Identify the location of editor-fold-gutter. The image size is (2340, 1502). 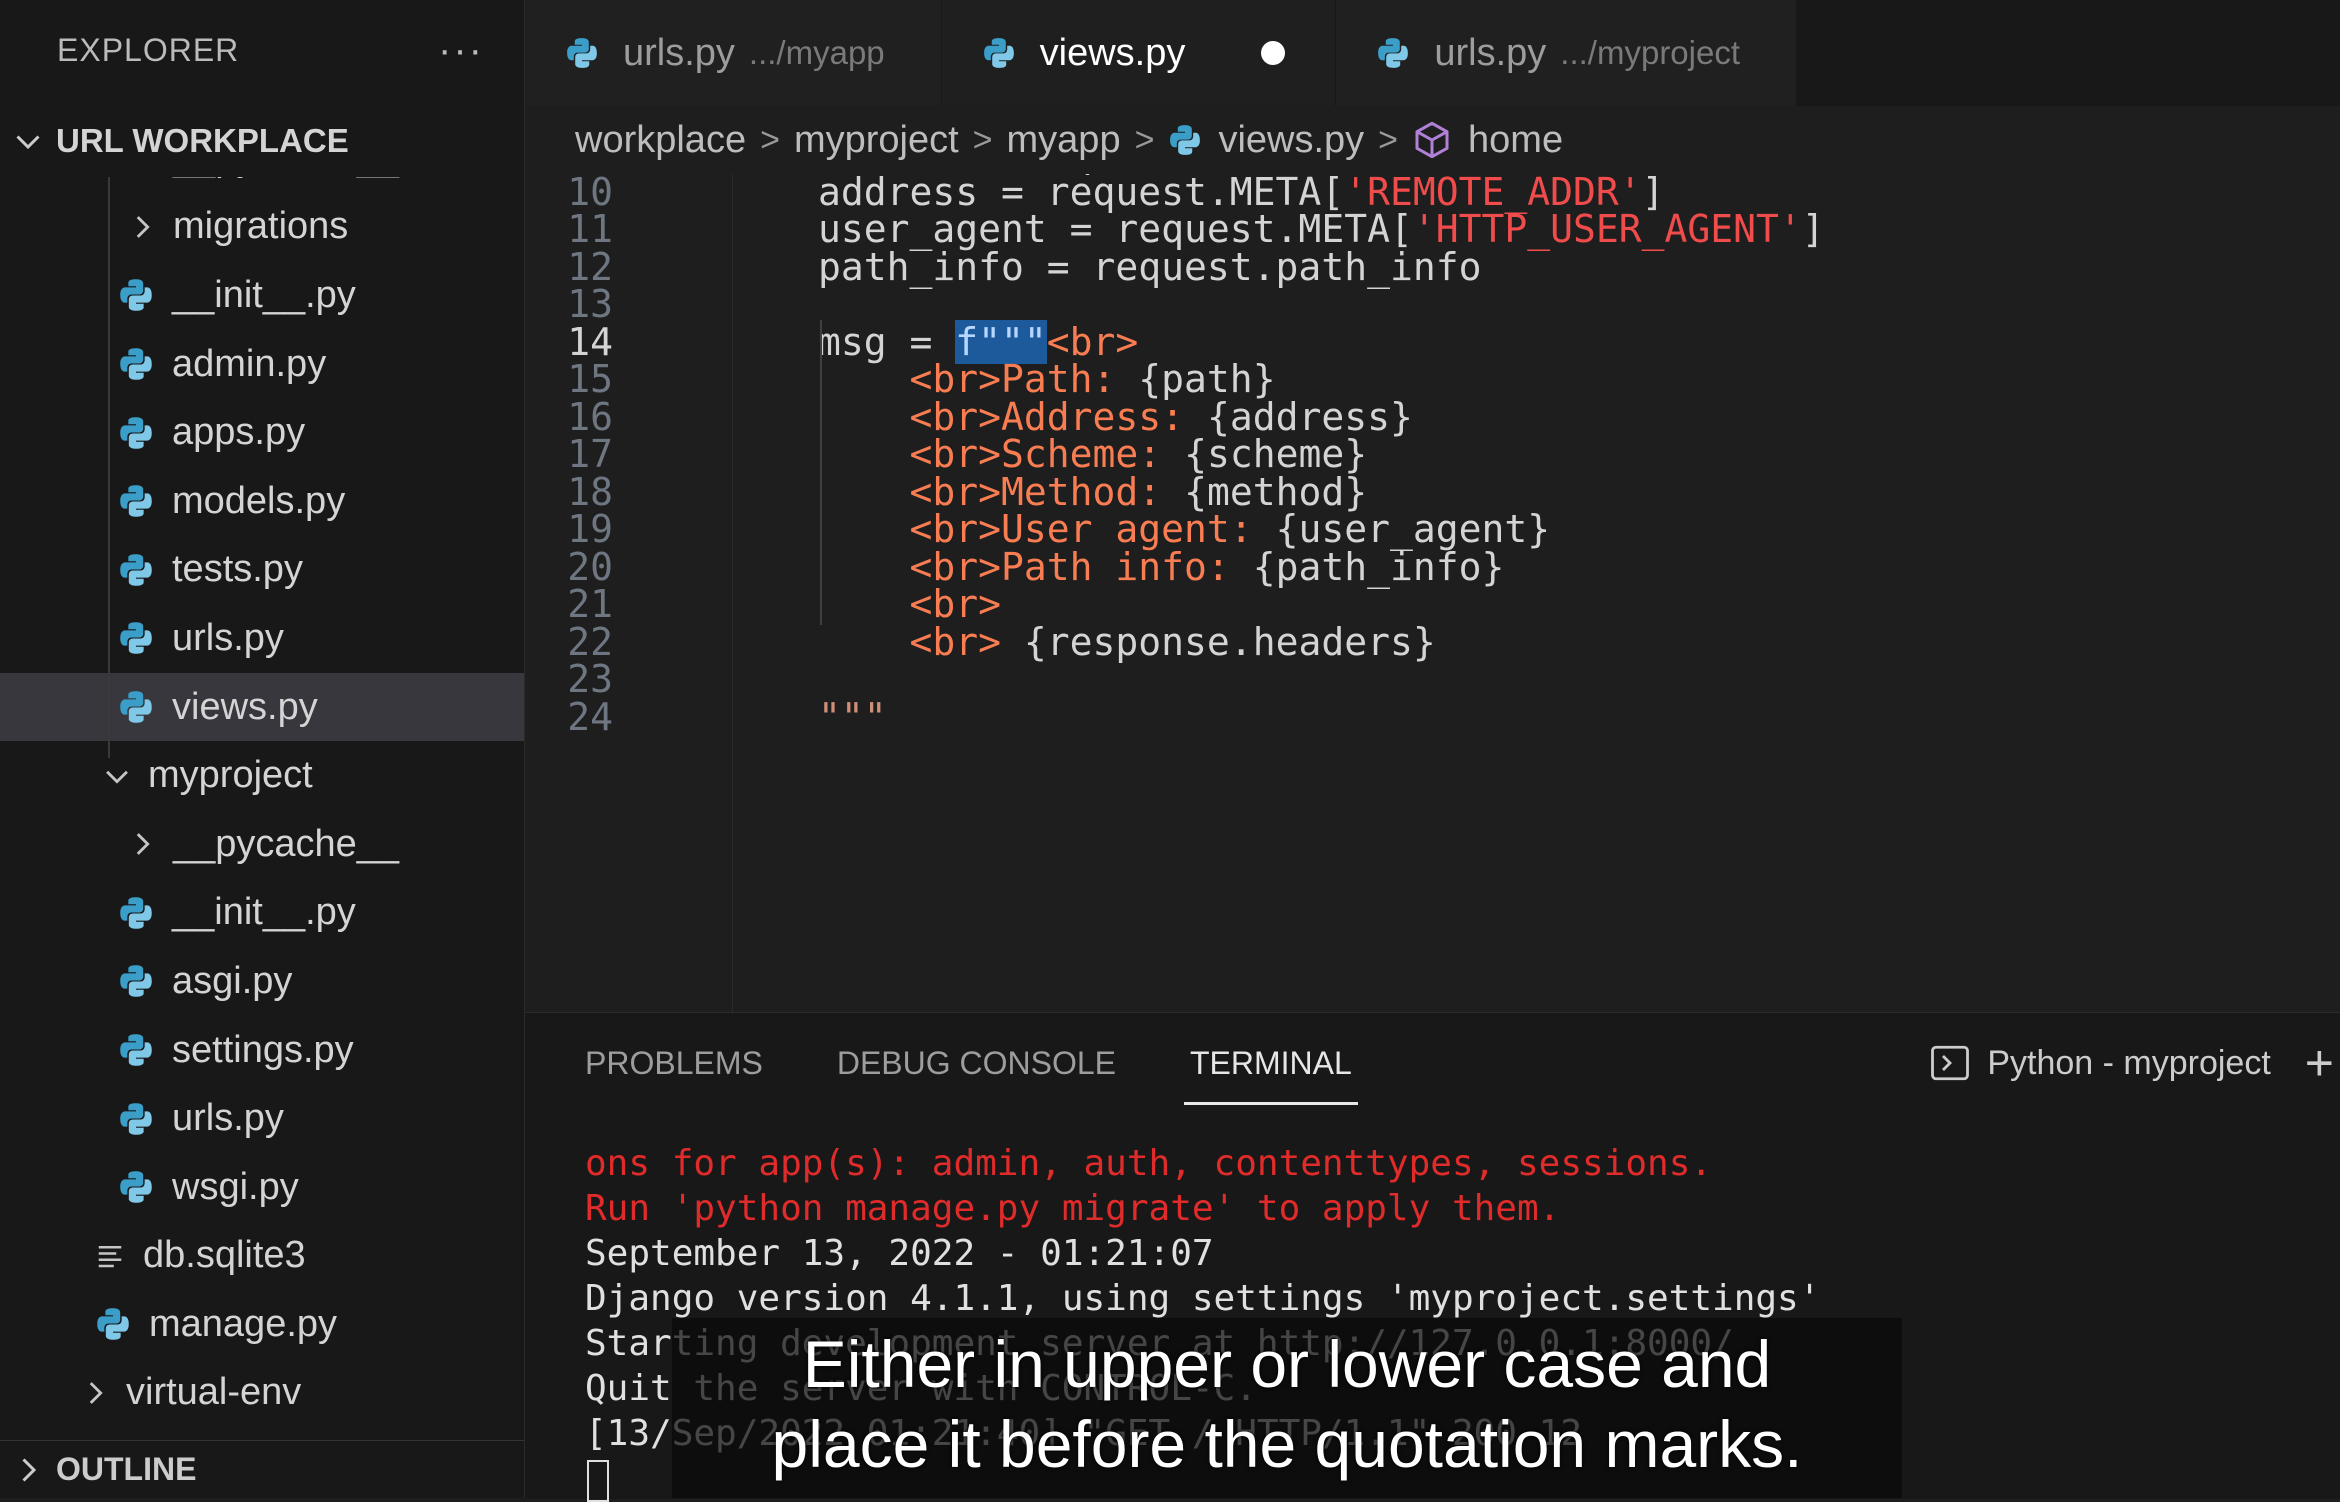
(732, 581).